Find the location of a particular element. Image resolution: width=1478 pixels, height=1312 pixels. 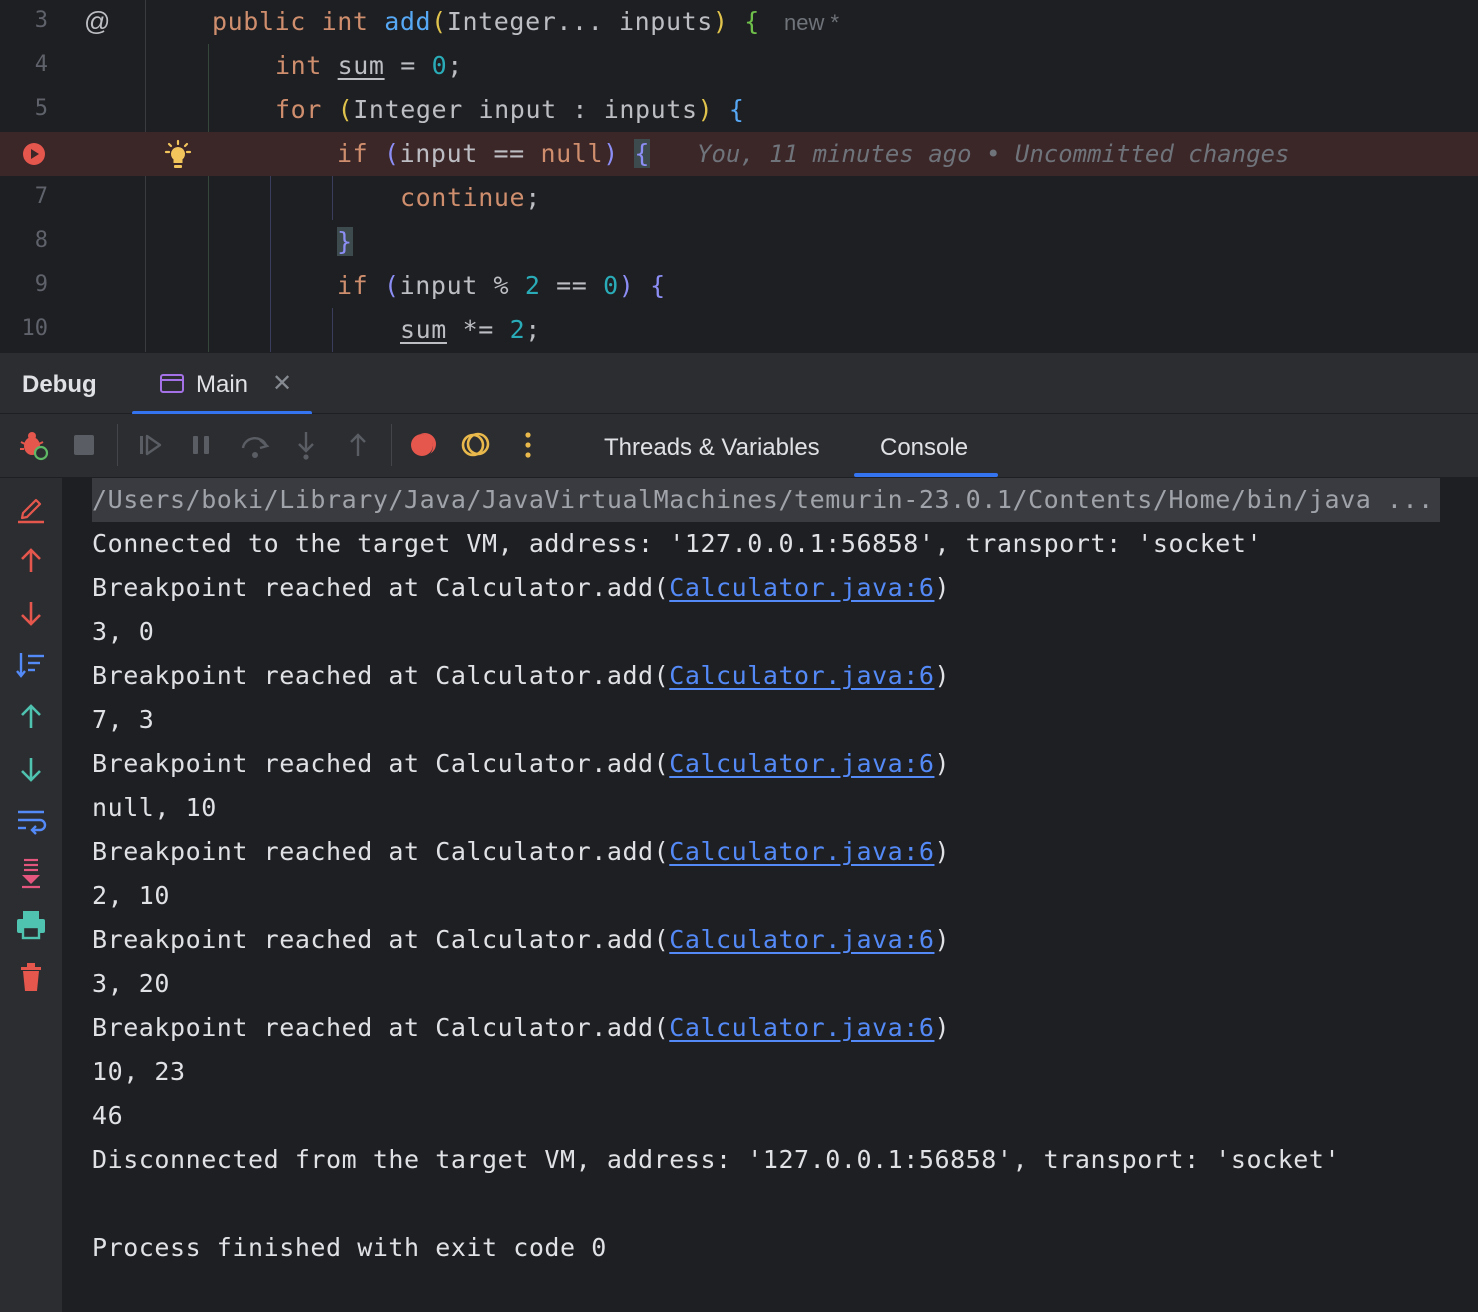

console-line: 7, 3 is located at coordinates (123, 719).